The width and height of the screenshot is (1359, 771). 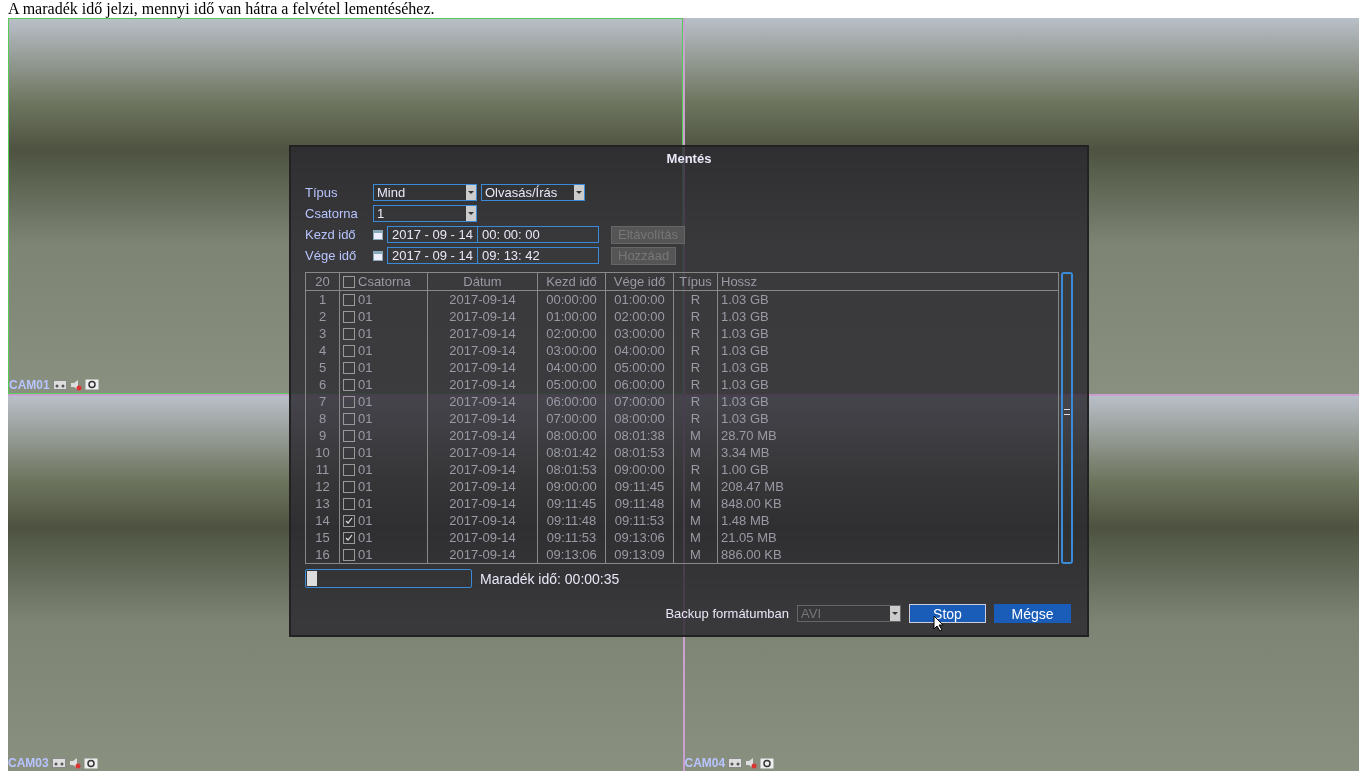 What do you see at coordinates (1032, 613) in the screenshot?
I see `dialog-button: Mégse` at bounding box center [1032, 613].